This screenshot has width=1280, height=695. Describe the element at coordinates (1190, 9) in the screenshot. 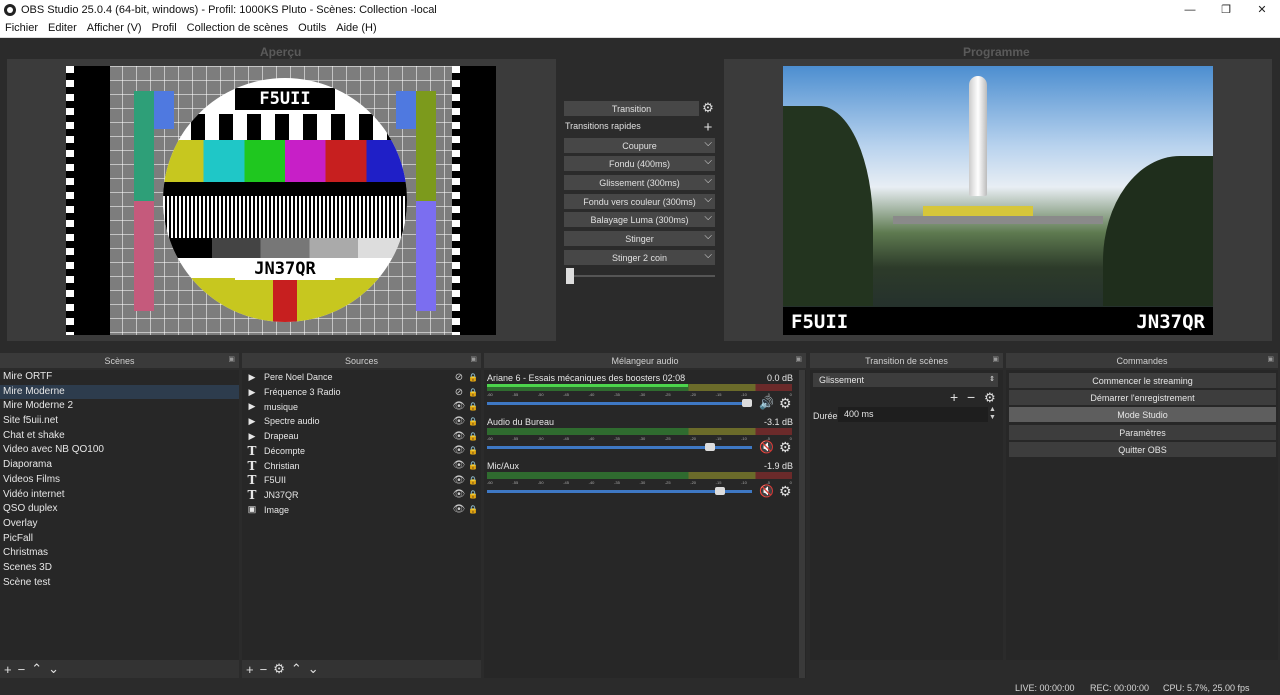

I see `minimize-button: —` at that location.